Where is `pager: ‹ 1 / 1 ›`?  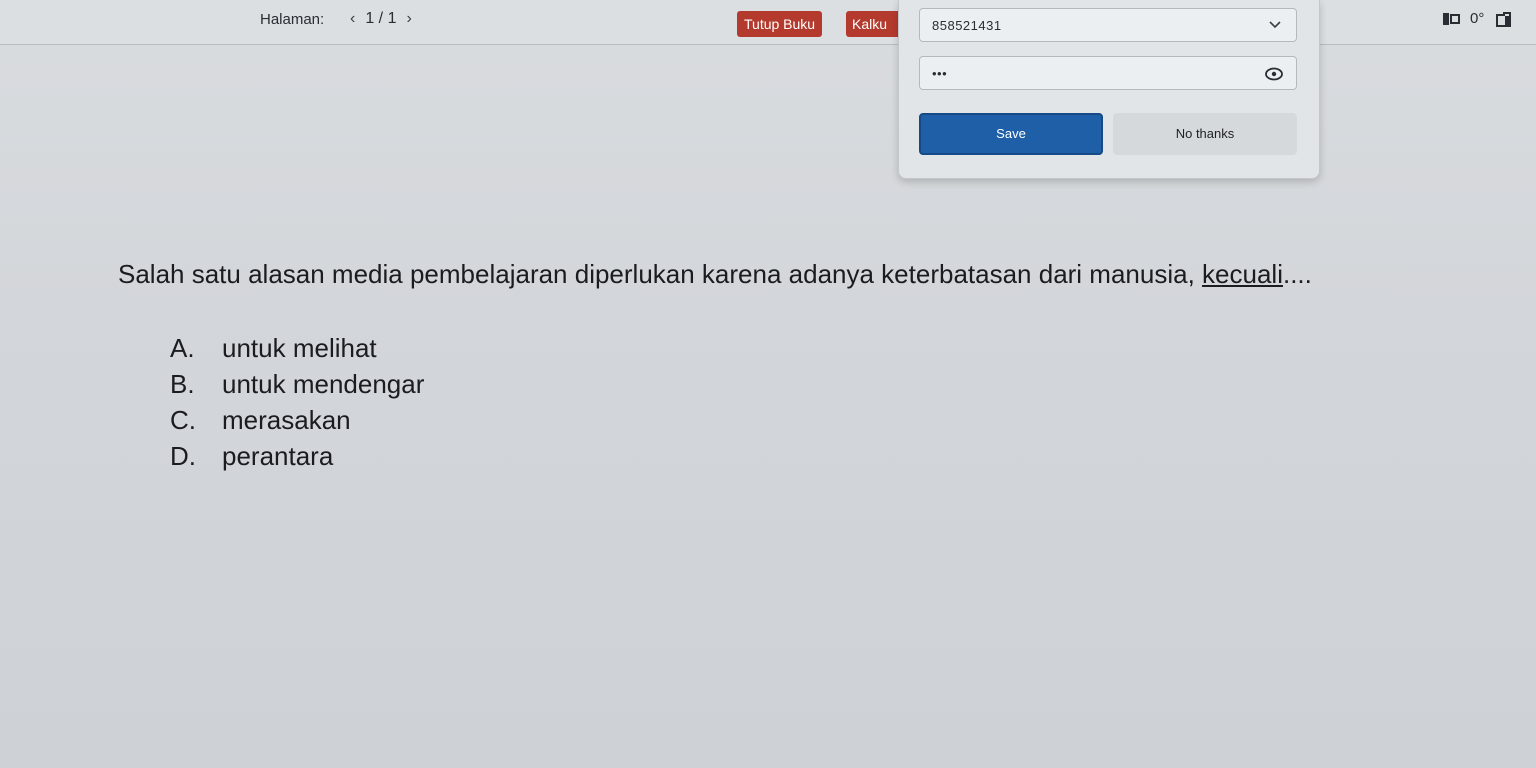
pager: ‹ 1 / 1 › is located at coordinates (381, 19).